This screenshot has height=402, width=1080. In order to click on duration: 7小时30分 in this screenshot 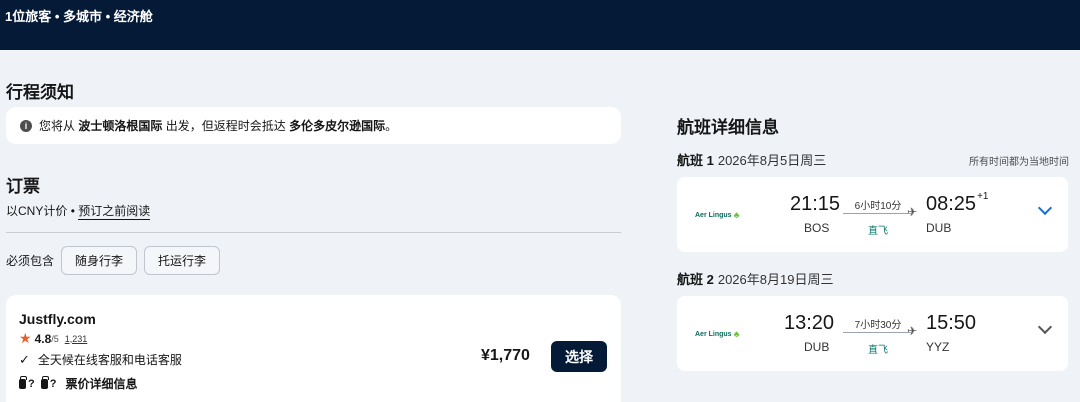, I will do `click(878, 325)`.